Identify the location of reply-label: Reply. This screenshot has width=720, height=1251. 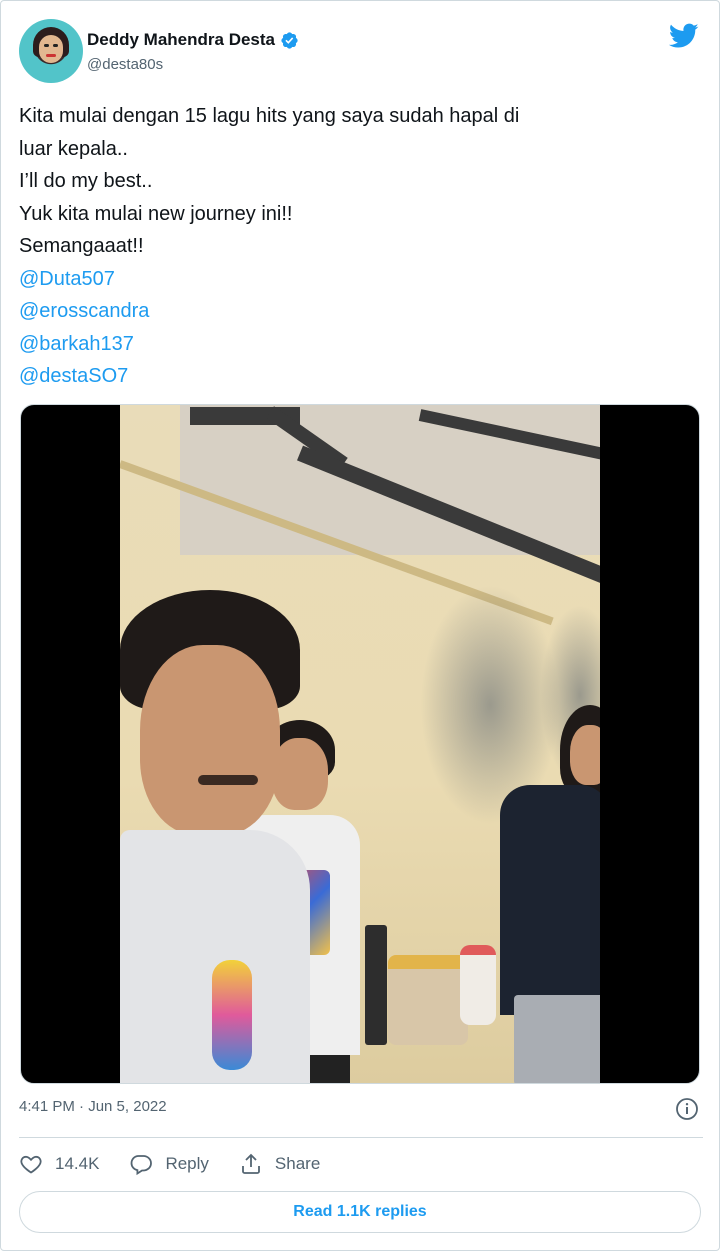
(187, 1163).